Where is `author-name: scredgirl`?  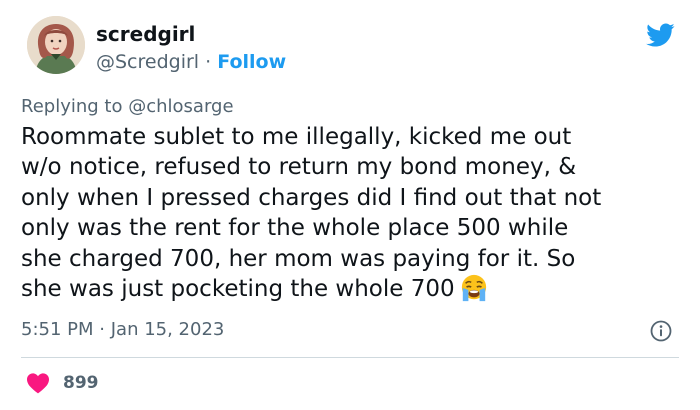
author-name: scredgirl is located at coordinates (145, 34).